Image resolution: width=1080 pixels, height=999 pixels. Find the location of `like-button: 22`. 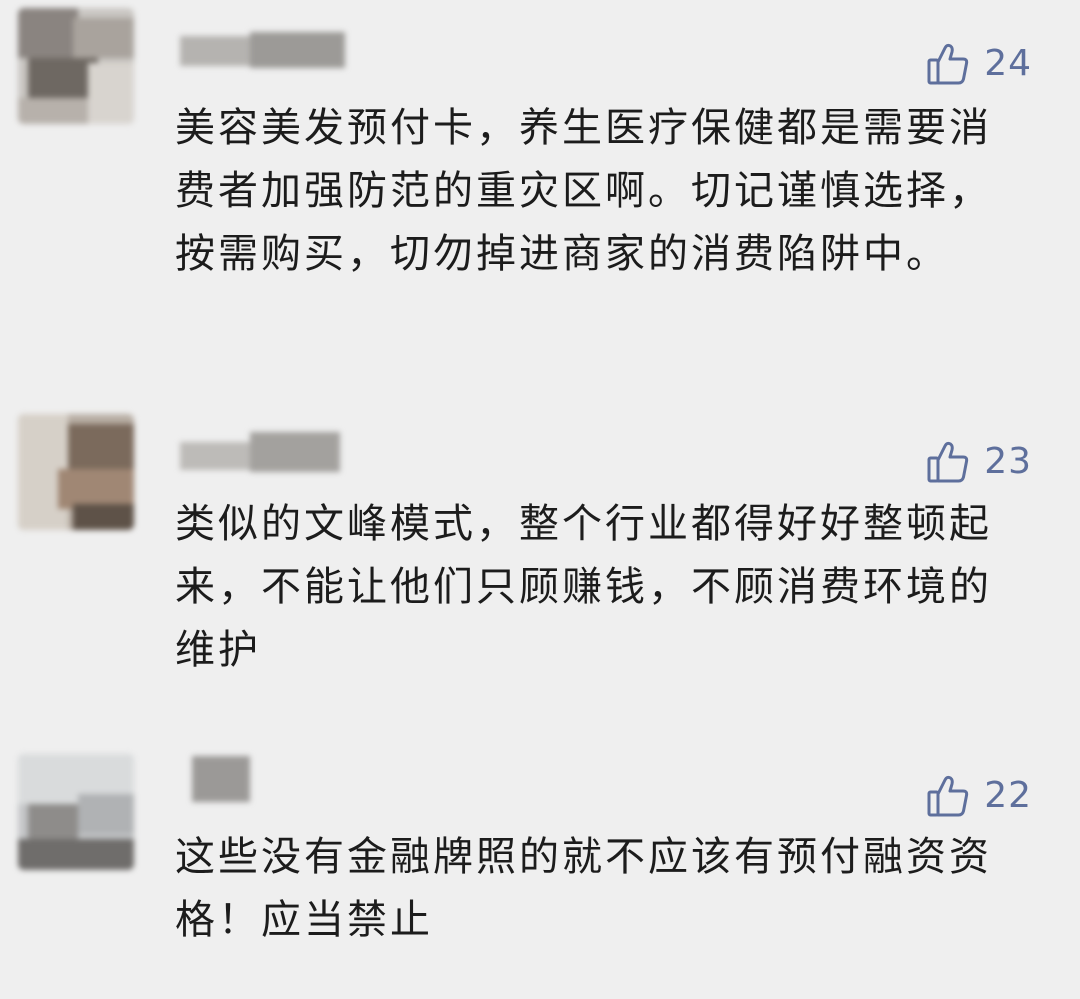

like-button: 22 is located at coordinates (979, 796).